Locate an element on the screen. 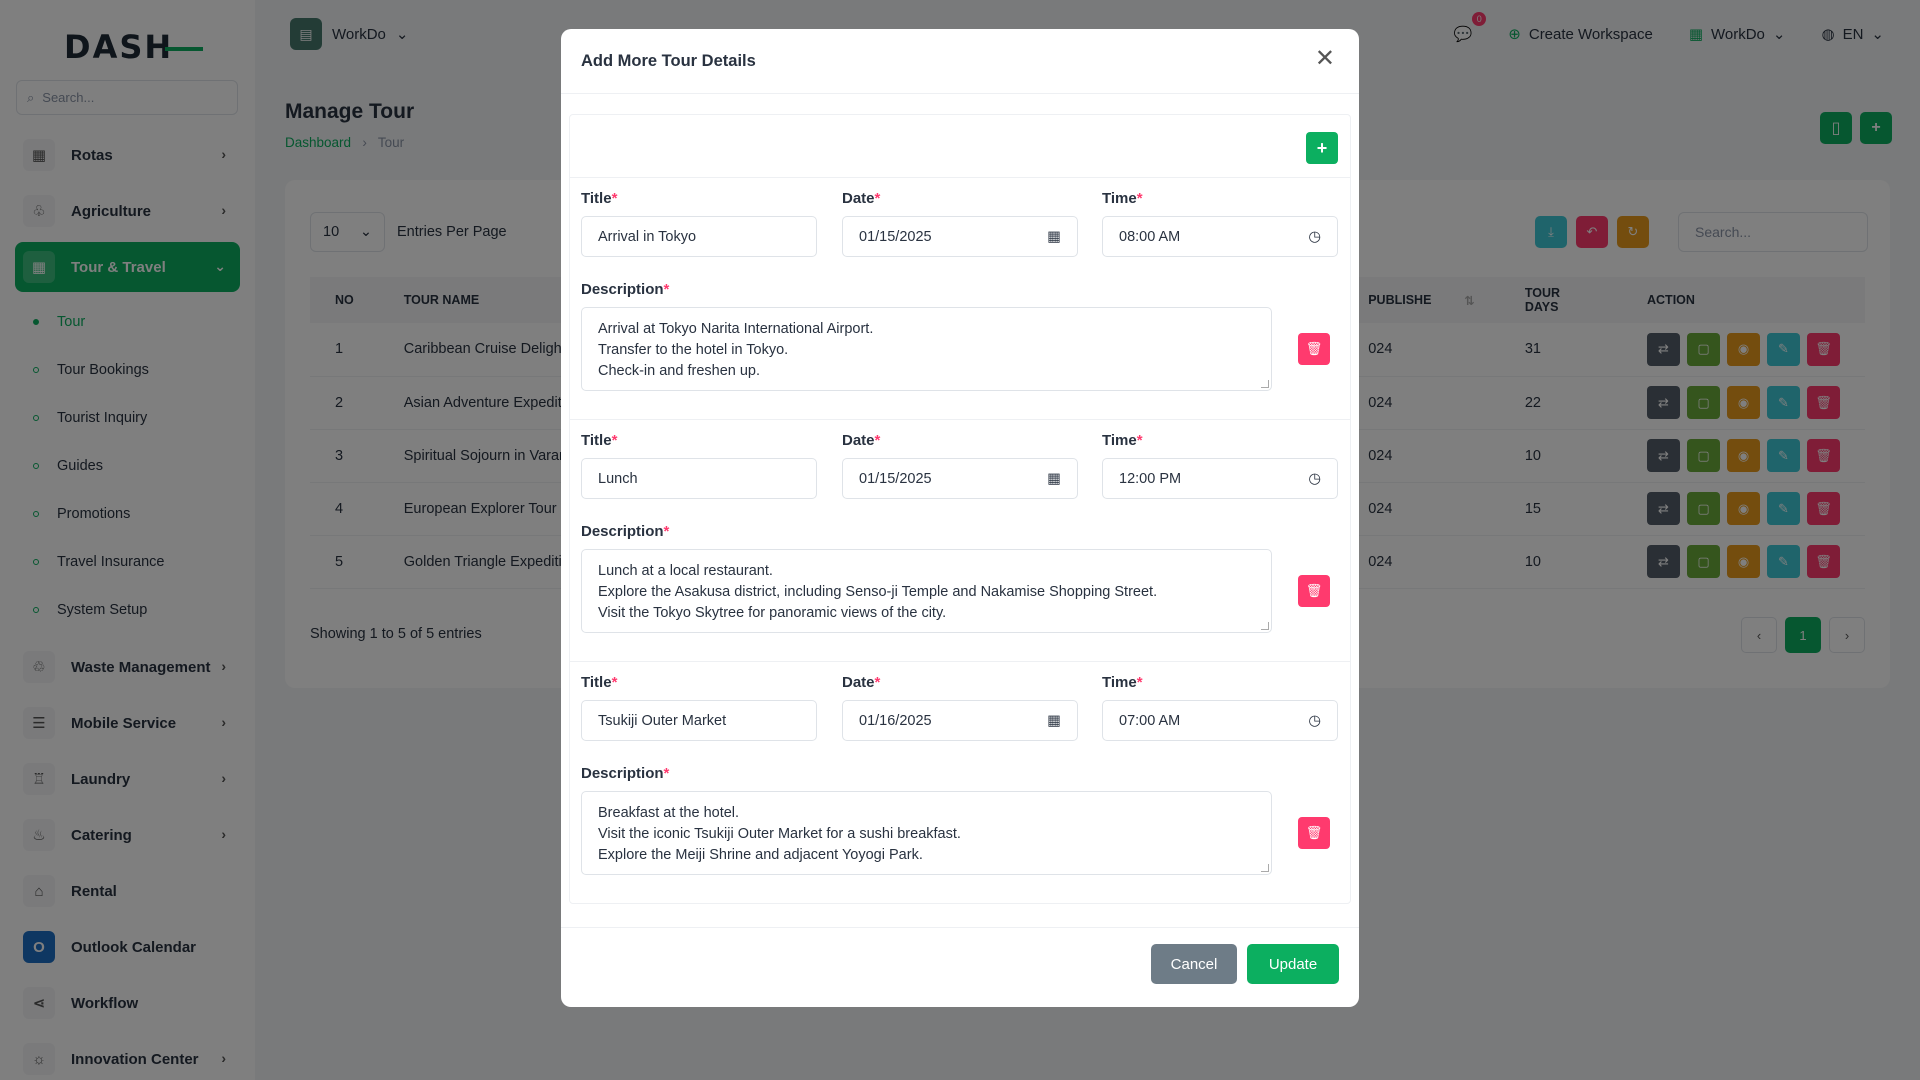 This screenshot has height=1080, width=1920. add-detail-button: + is located at coordinates (1322, 148).